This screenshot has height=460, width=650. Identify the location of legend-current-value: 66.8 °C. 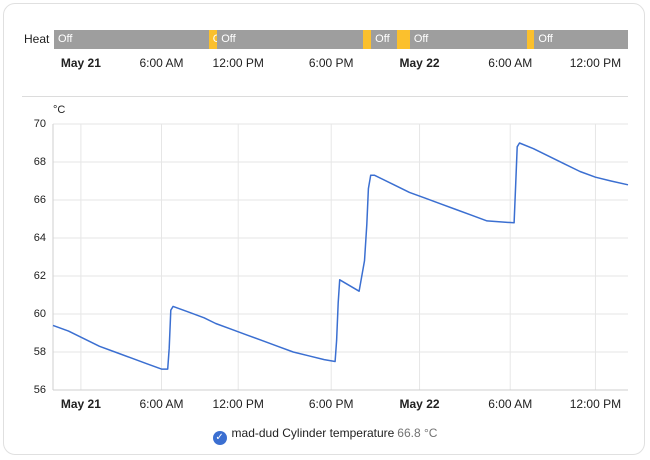
(417, 433).